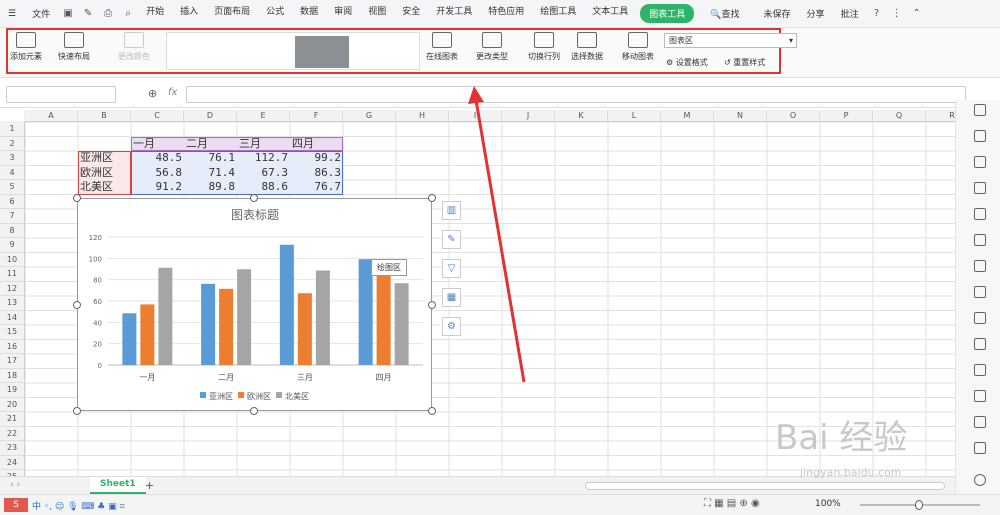  I want to click on layers-icon, so click(980, 214).